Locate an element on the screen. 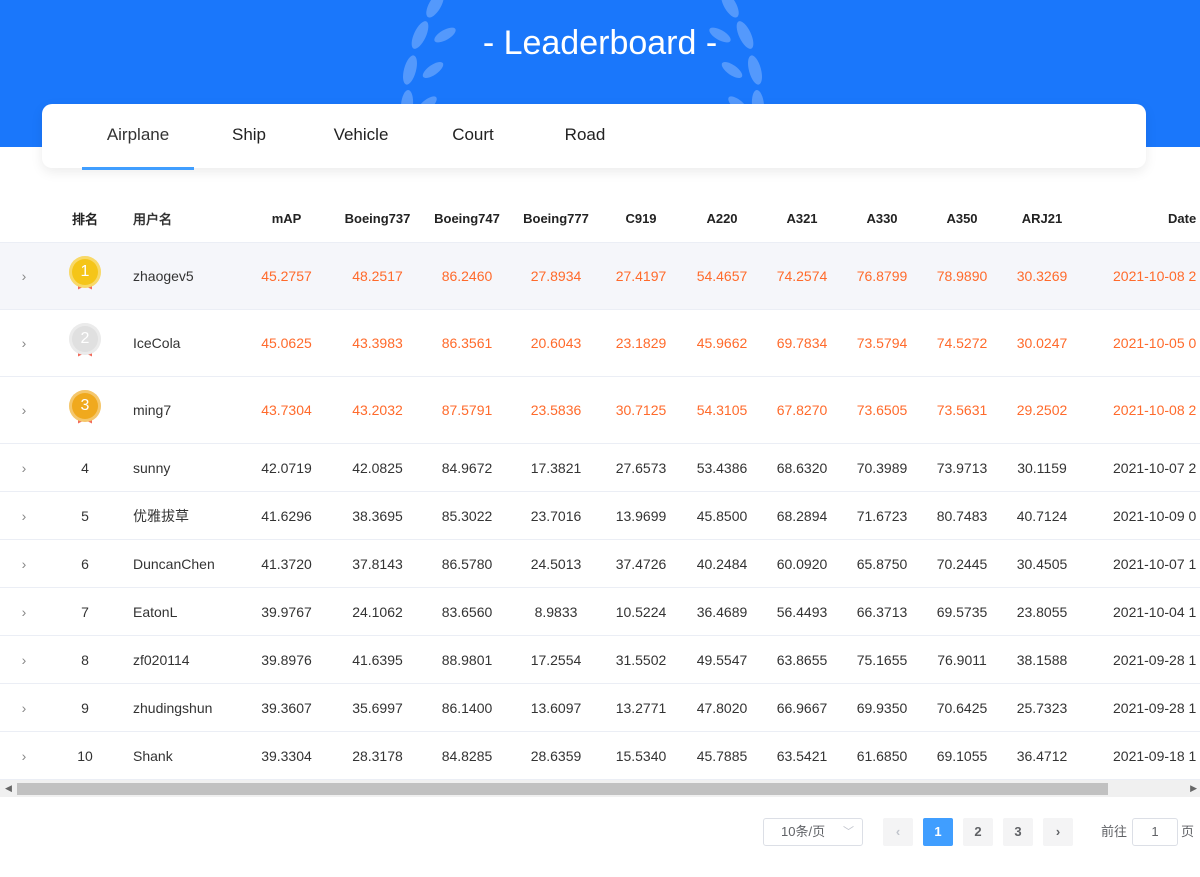 The width and height of the screenshot is (1200, 877). score-cell-a350: 70.6425 is located at coordinates (962, 707).